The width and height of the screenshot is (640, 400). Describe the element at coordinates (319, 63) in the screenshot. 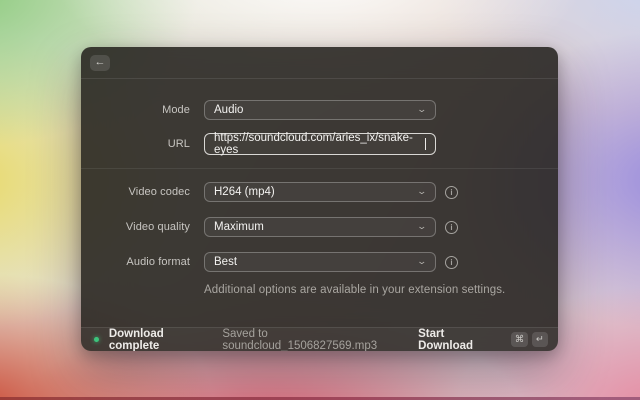

I see `dialog-header: ←` at that location.